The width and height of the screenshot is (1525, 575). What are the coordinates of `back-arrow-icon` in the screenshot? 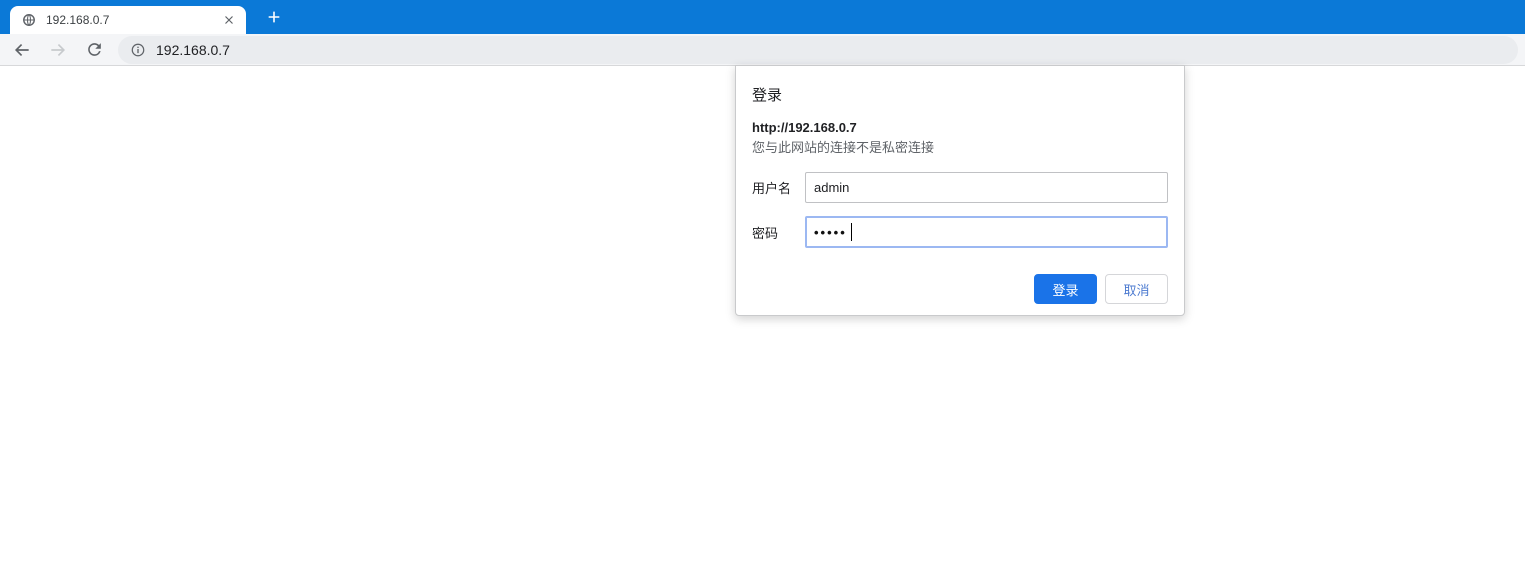 It's located at (21, 49).